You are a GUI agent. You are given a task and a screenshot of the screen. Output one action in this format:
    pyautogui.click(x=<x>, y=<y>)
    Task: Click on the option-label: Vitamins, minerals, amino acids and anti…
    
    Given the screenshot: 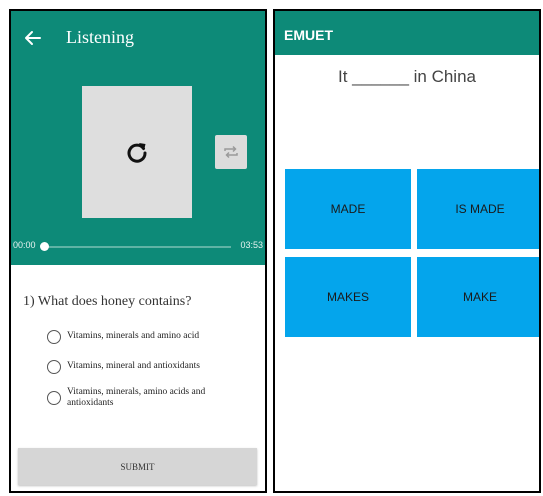 What is the action you would take?
    pyautogui.click(x=136, y=397)
    